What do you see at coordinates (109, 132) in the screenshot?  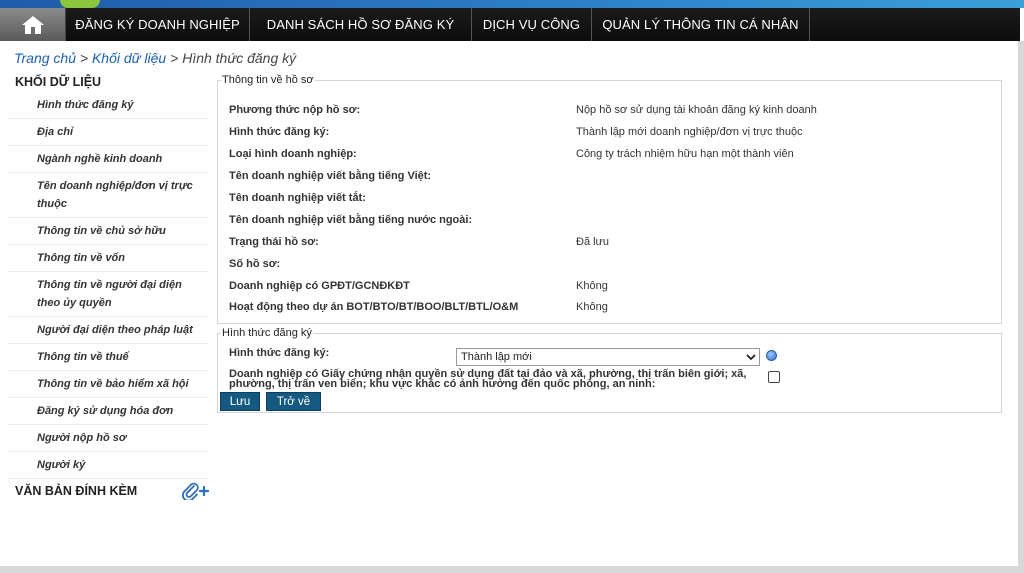 I see `sidebar-item-dia-chi: Địa chỉ` at bounding box center [109, 132].